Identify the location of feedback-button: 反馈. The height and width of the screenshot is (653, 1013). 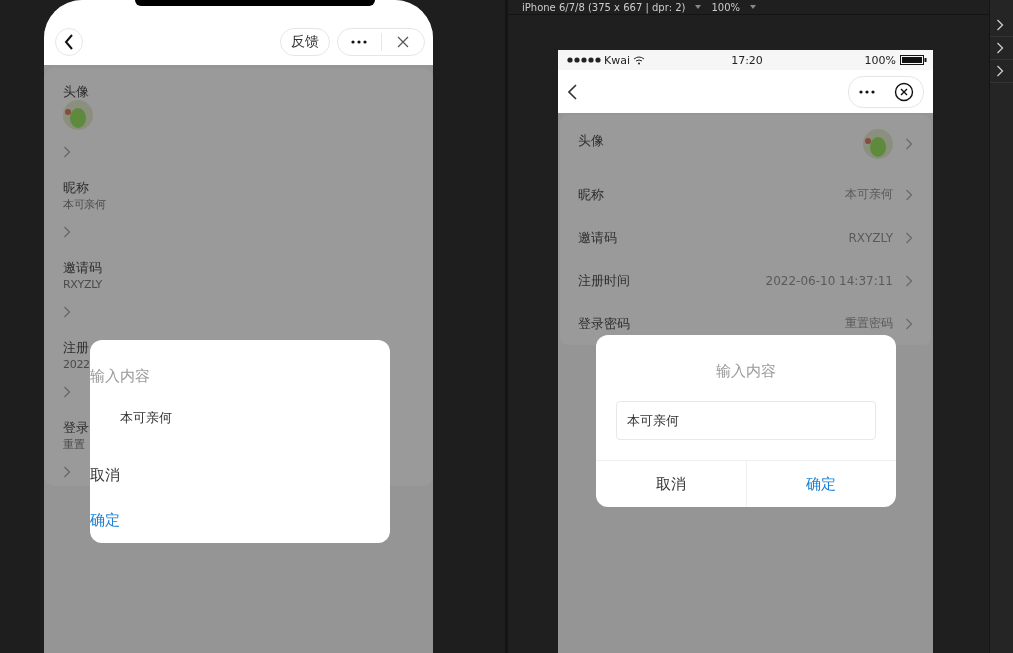
(305, 42).